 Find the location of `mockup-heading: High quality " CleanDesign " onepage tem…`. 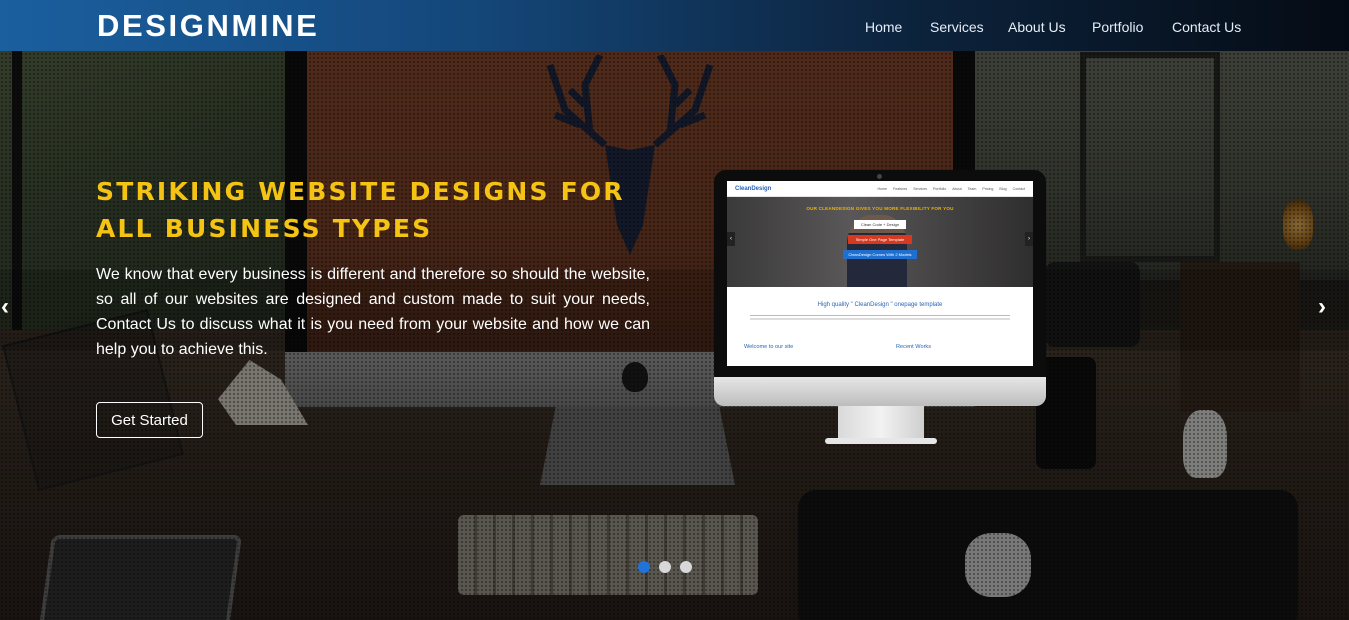

mockup-heading: High quality " CleanDesign " onepage tem… is located at coordinates (880, 305).